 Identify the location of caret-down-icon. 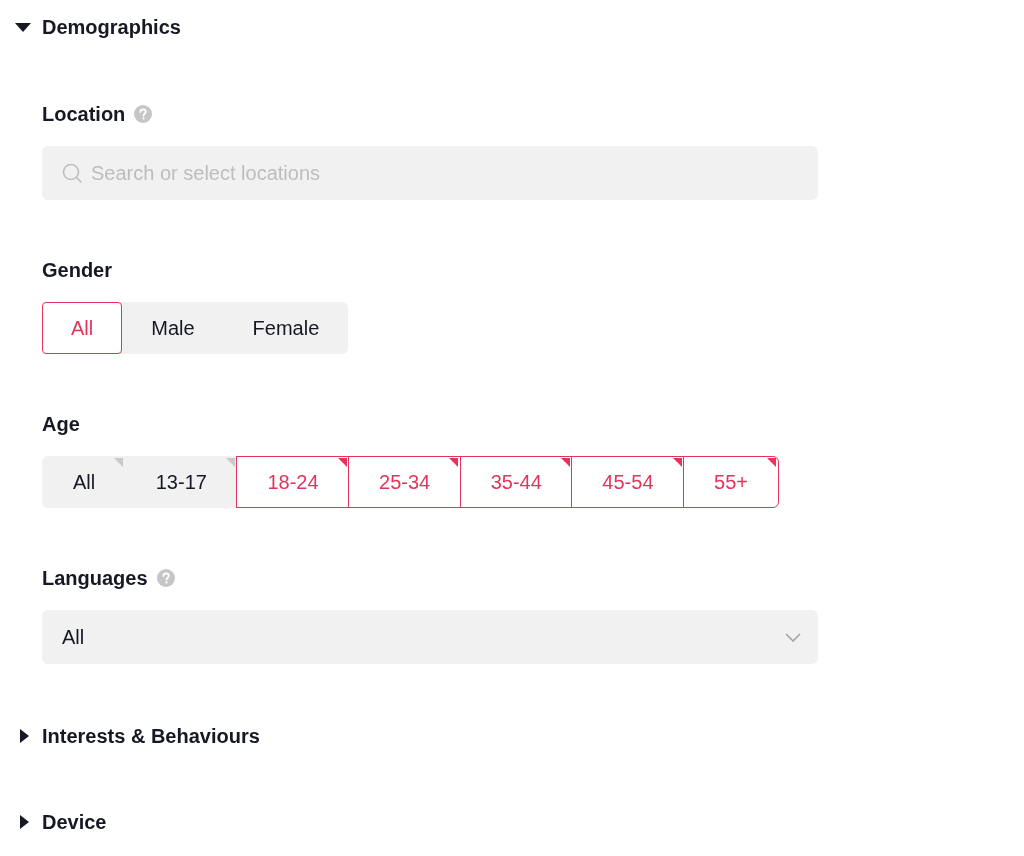
(23, 27).